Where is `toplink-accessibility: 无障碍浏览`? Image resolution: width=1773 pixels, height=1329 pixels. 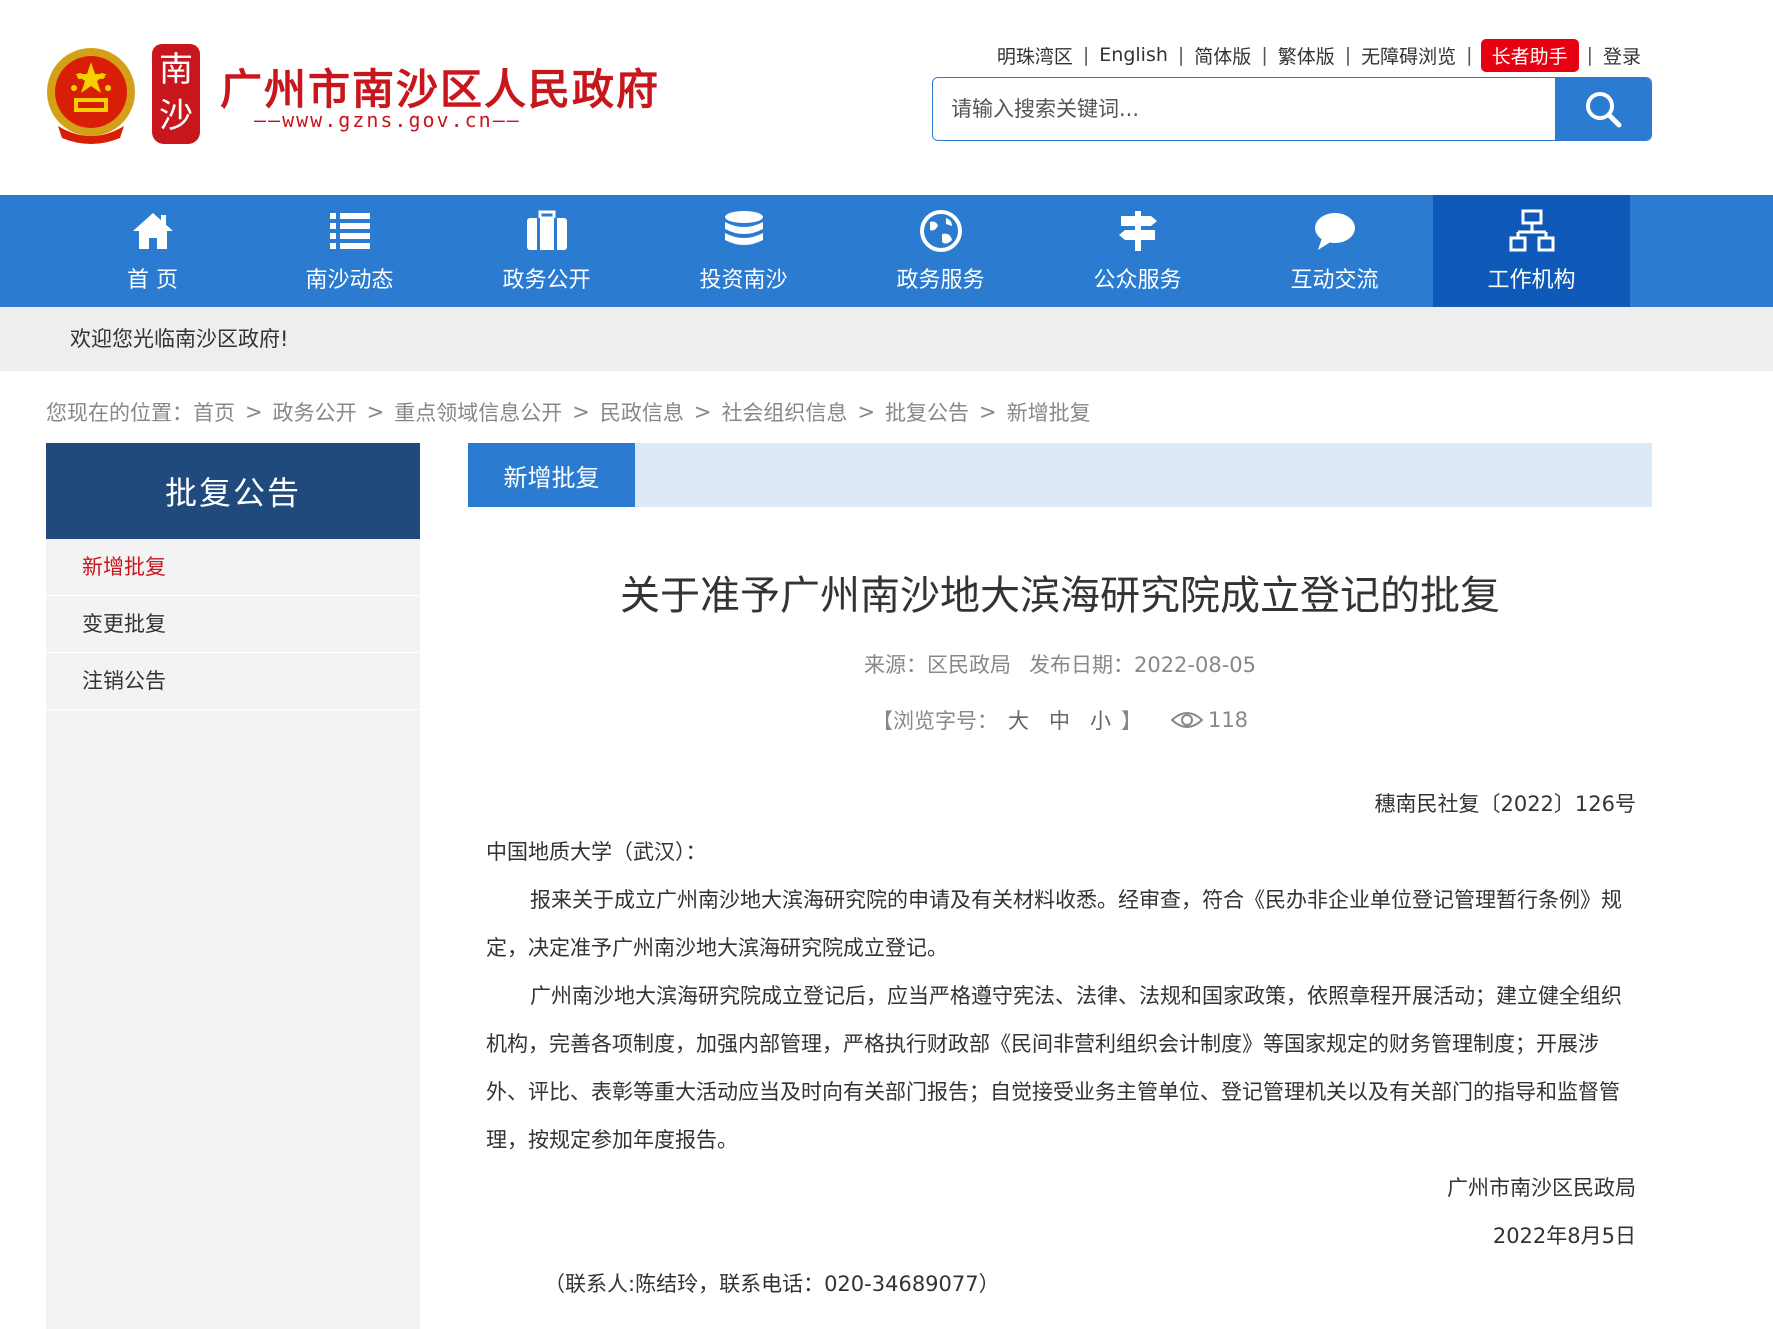 toplink-accessibility: 无障碍浏览 is located at coordinates (1408, 55).